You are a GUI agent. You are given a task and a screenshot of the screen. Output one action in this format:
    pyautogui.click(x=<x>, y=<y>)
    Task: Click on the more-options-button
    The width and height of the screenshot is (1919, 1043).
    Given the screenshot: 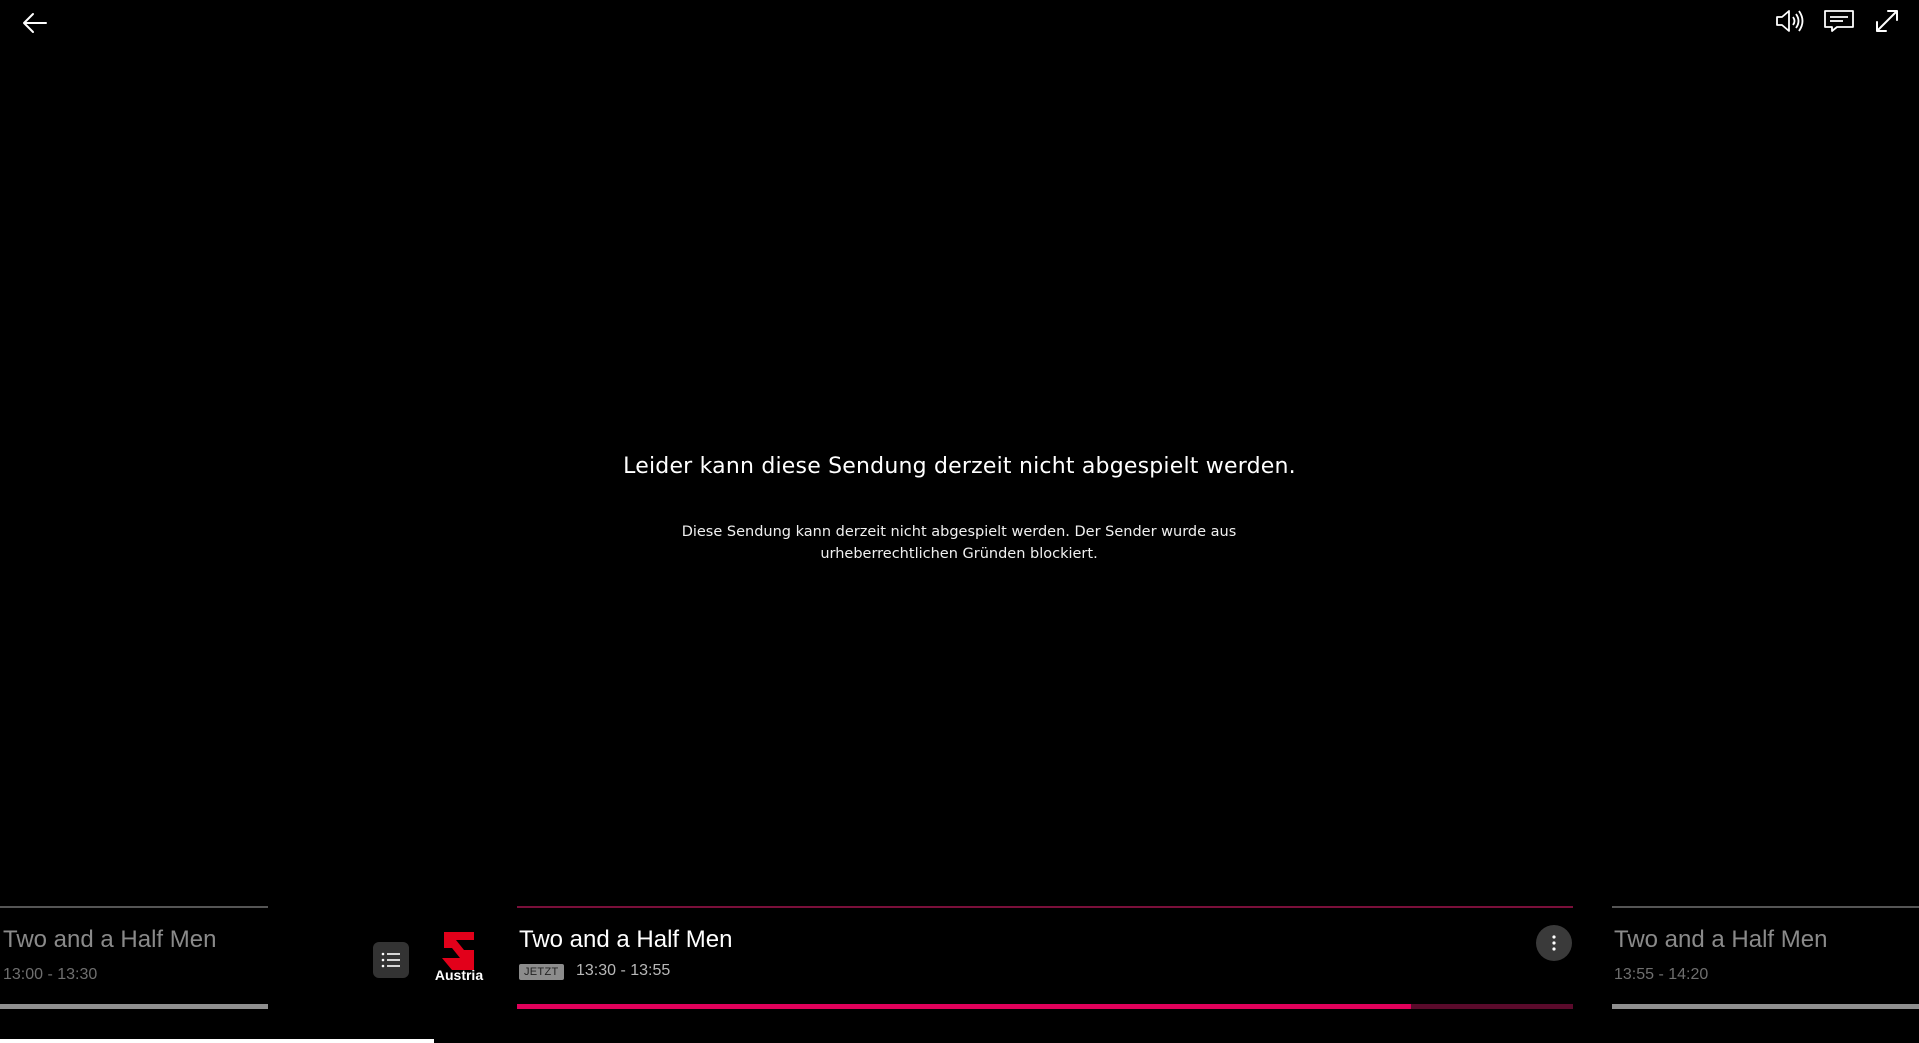 What is the action you would take?
    pyautogui.click(x=1554, y=943)
    